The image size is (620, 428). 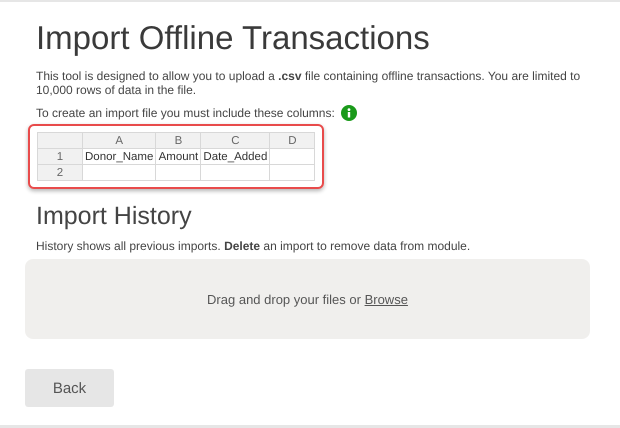 What do you see at coordinates (292, 140) in the screenshot?
I see `column-header: D` at bounding box center [292, 140].